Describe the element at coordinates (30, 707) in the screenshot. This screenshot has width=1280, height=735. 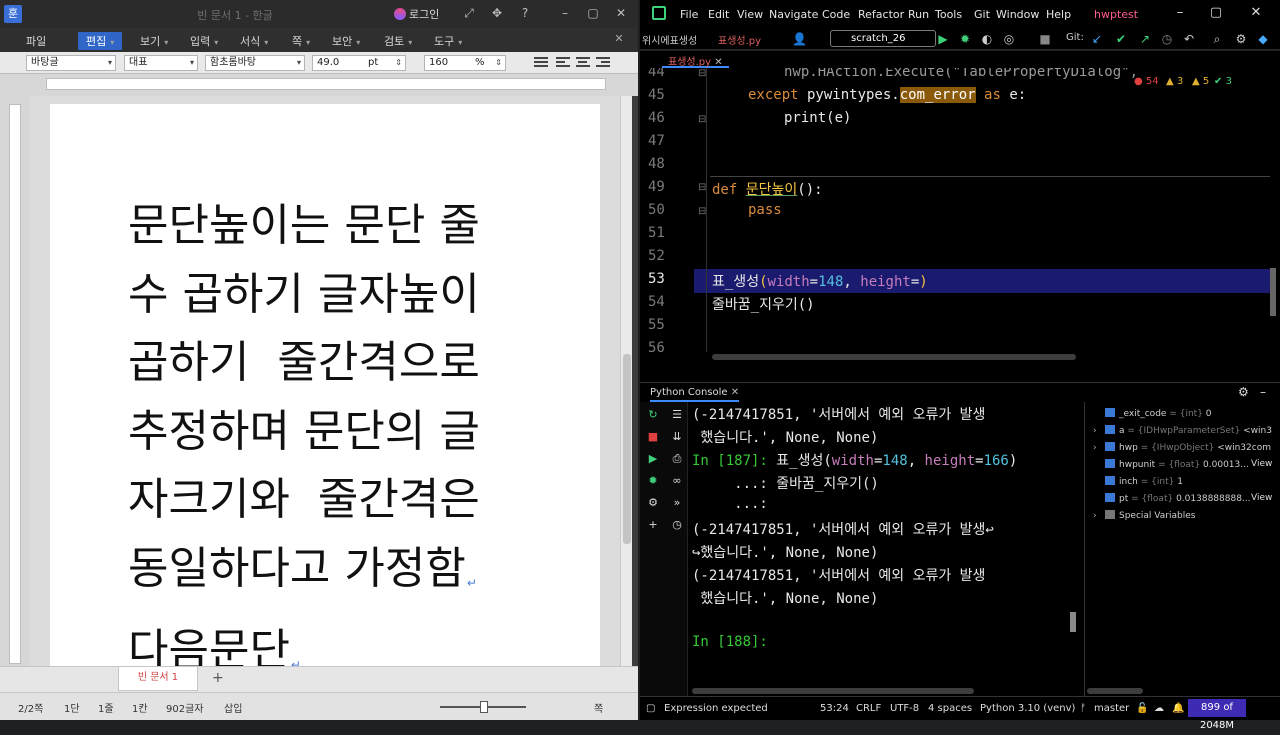
I see `status-page: 2/2쪽` at that location.